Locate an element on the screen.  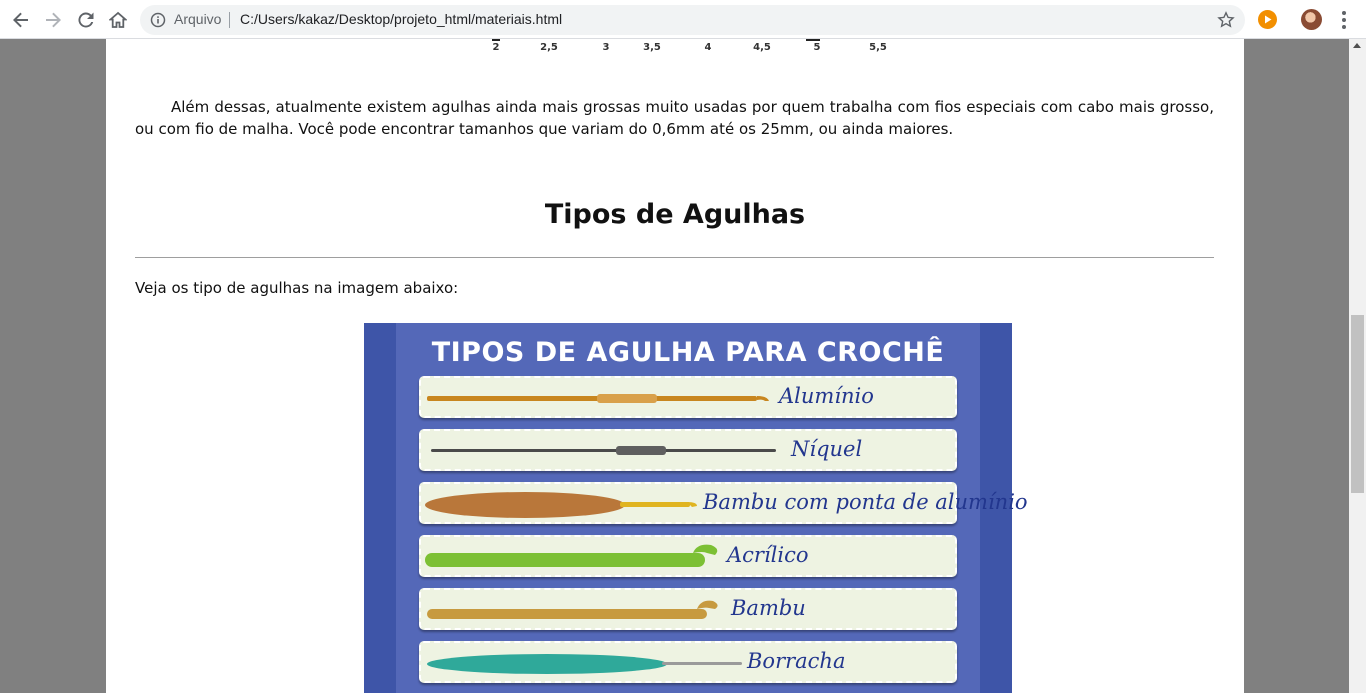
hook-label: Alumínio is located at coordinates (826, 396).